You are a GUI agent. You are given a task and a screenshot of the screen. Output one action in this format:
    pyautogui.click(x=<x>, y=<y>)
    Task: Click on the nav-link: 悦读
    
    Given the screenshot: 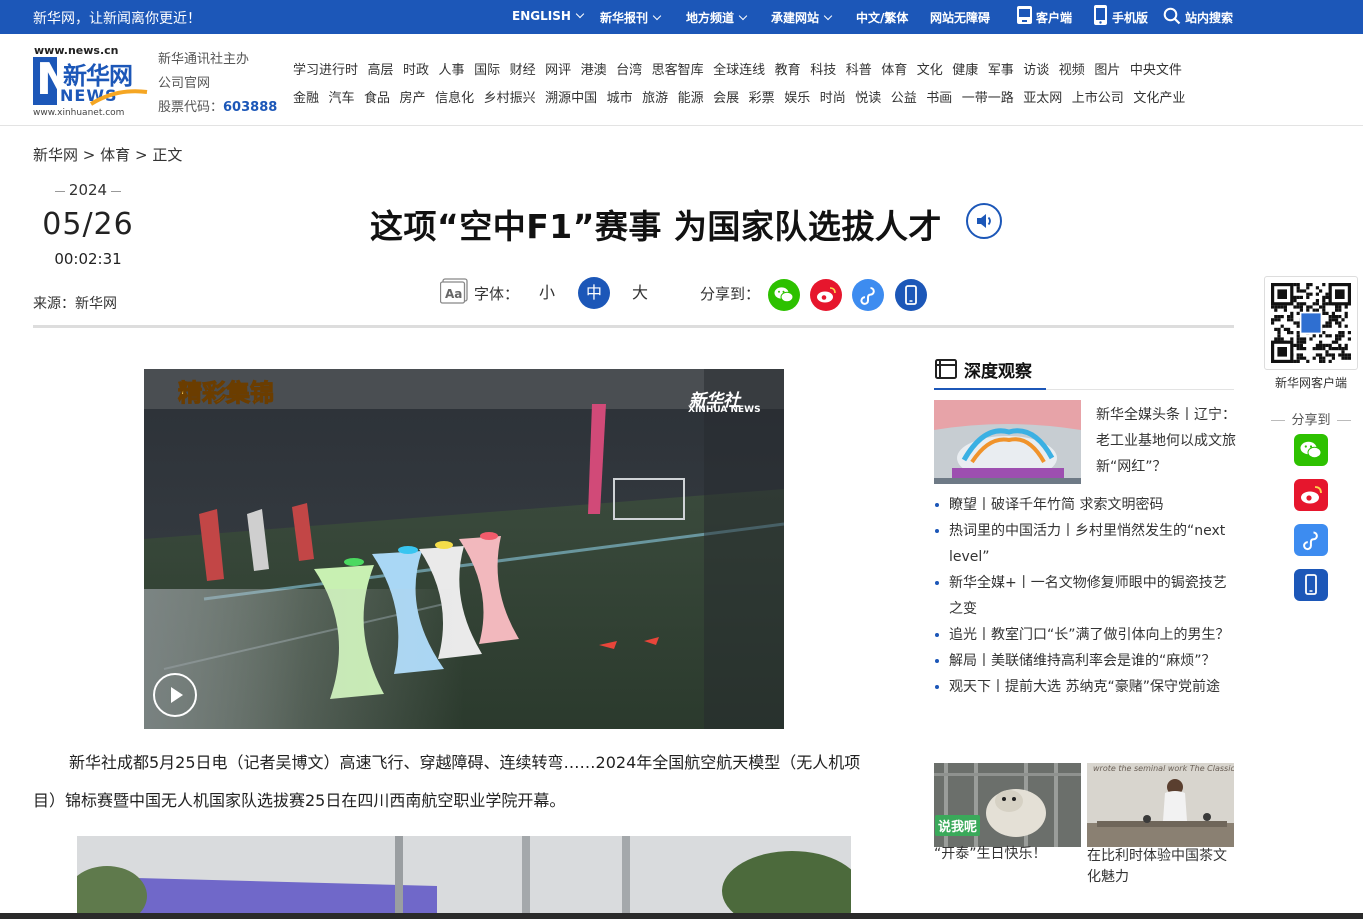 What is the action you would take?
    pyautogui.click(x=868, y=98)
    